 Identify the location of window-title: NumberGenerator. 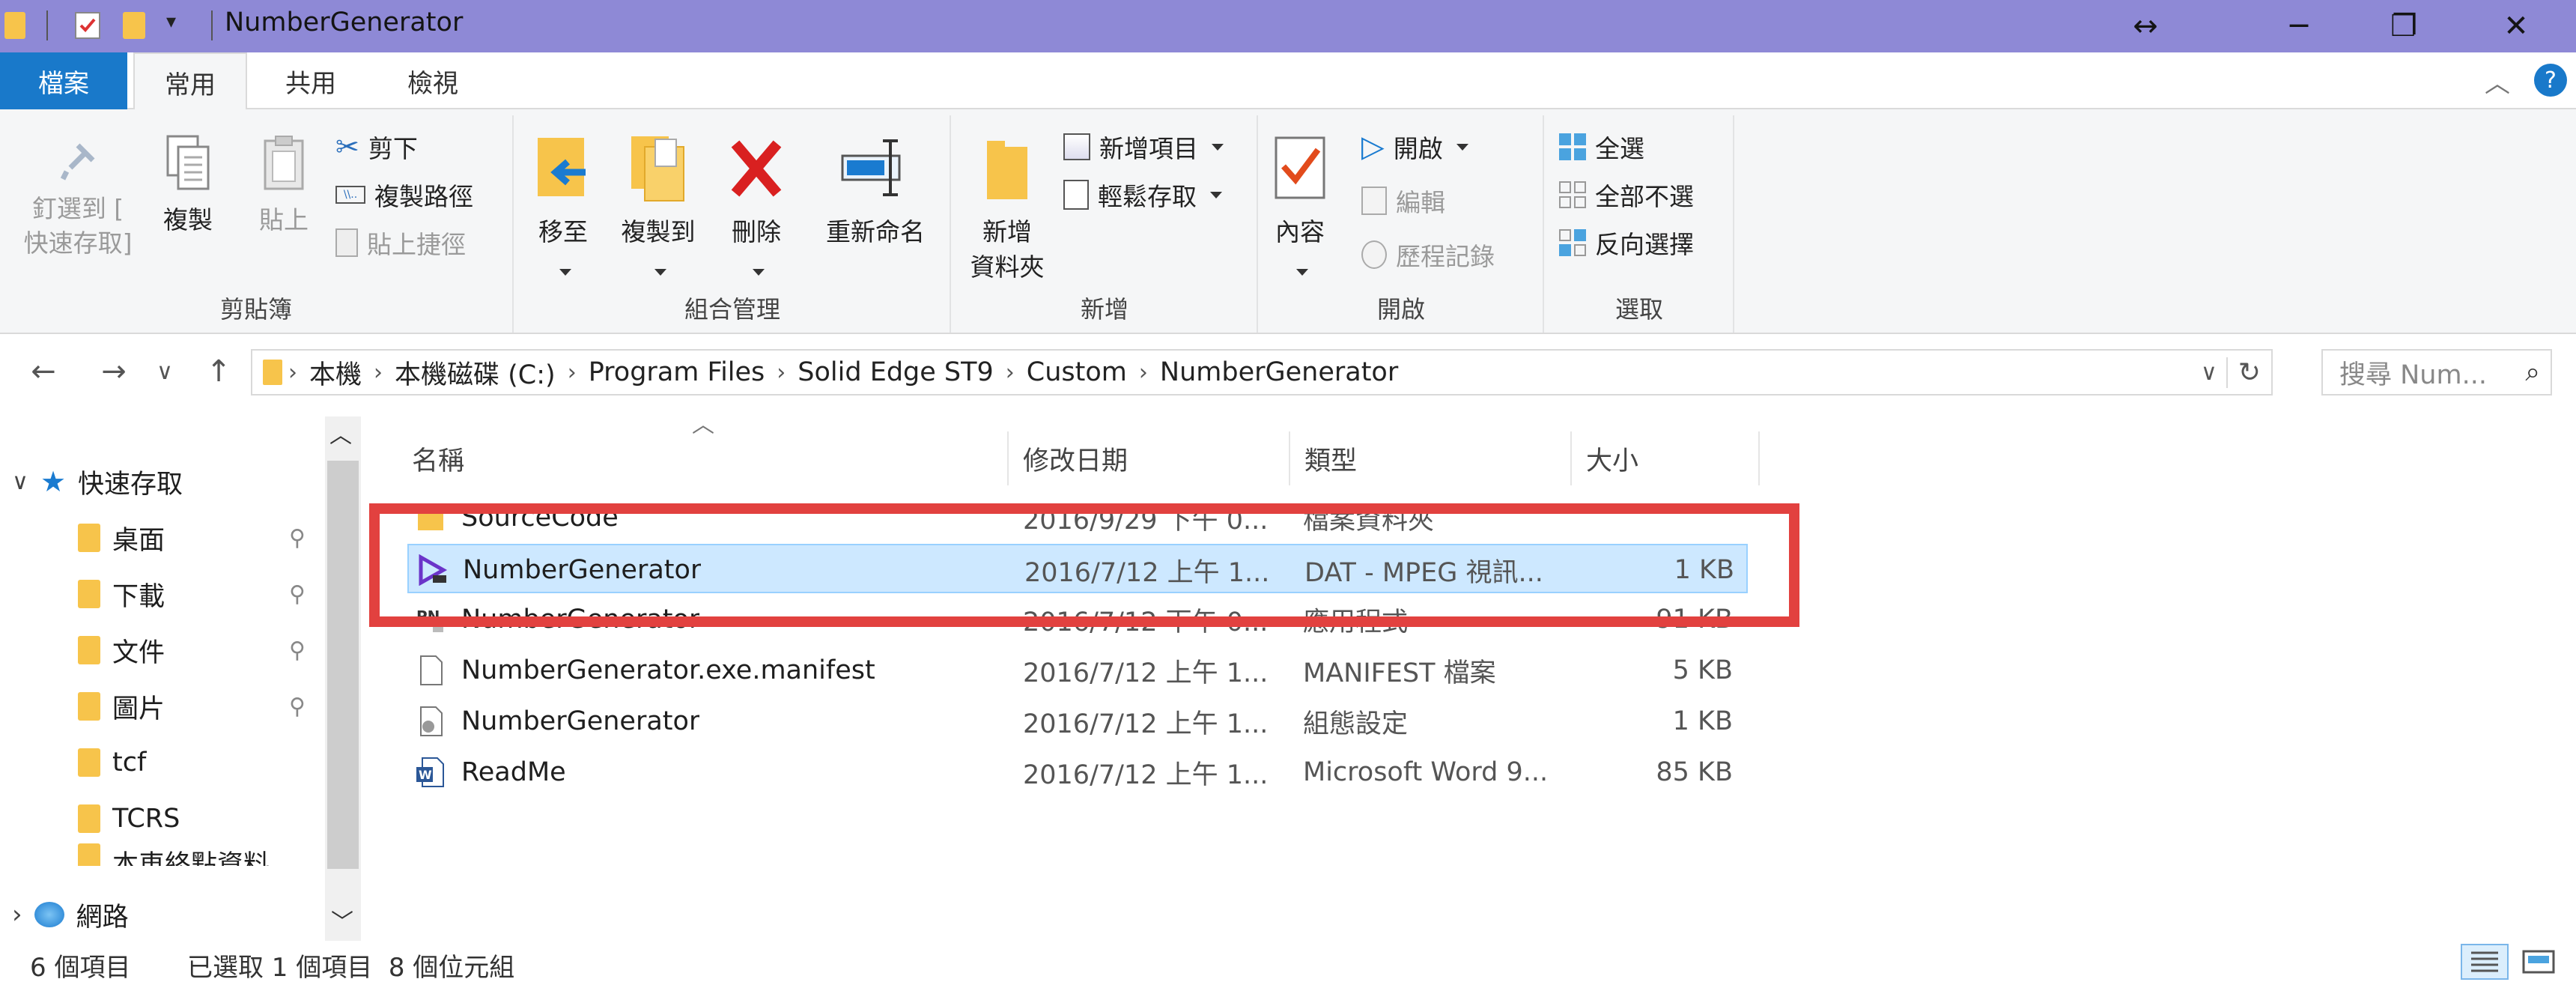
(344, 22).